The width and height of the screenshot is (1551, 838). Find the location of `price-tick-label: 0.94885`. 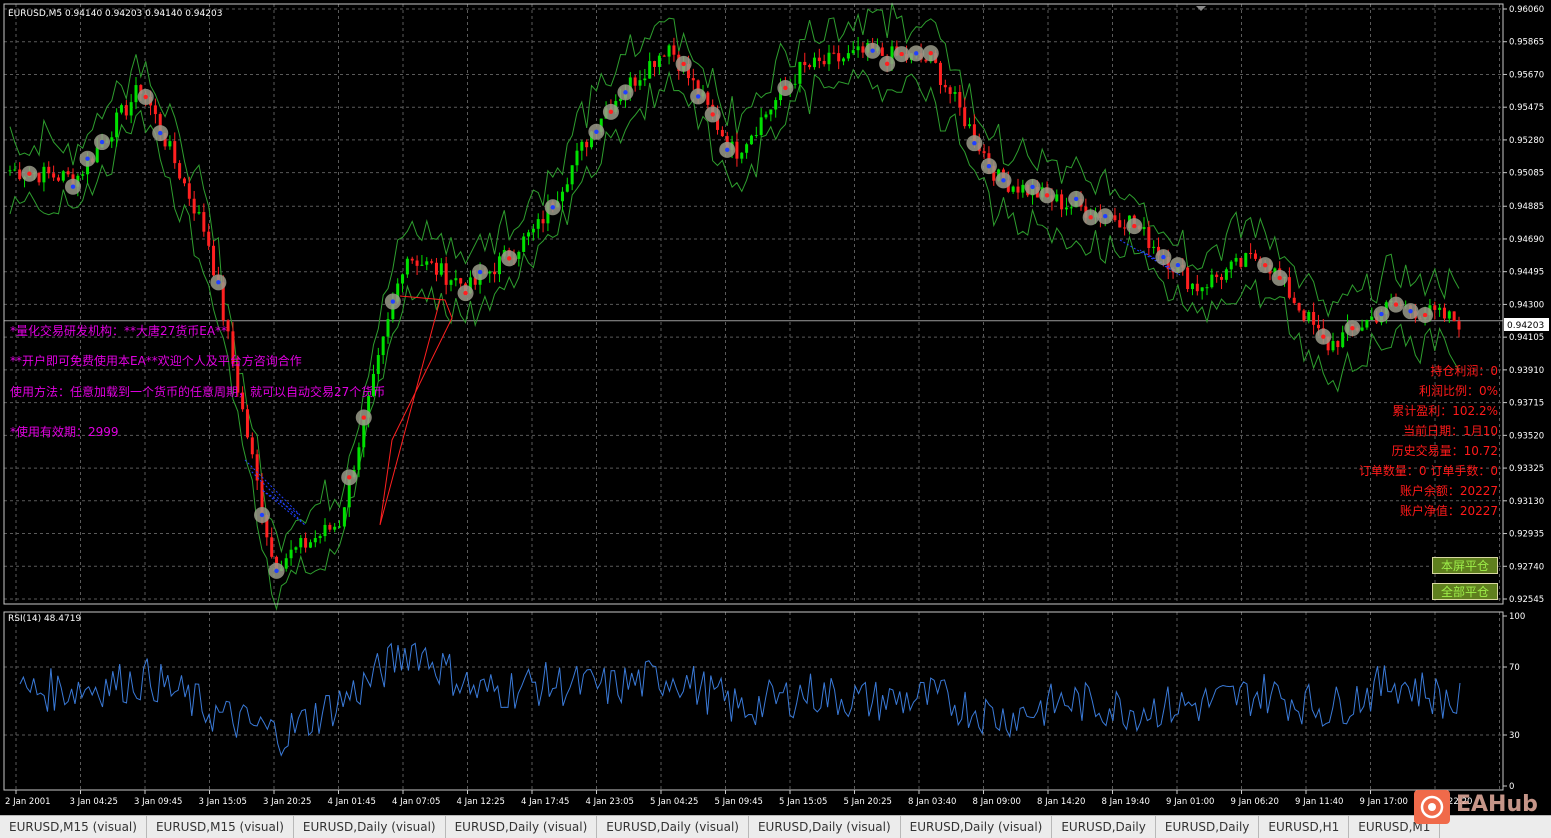

price-tick-label: 0.94885 is located at coordinates (1526, 207).